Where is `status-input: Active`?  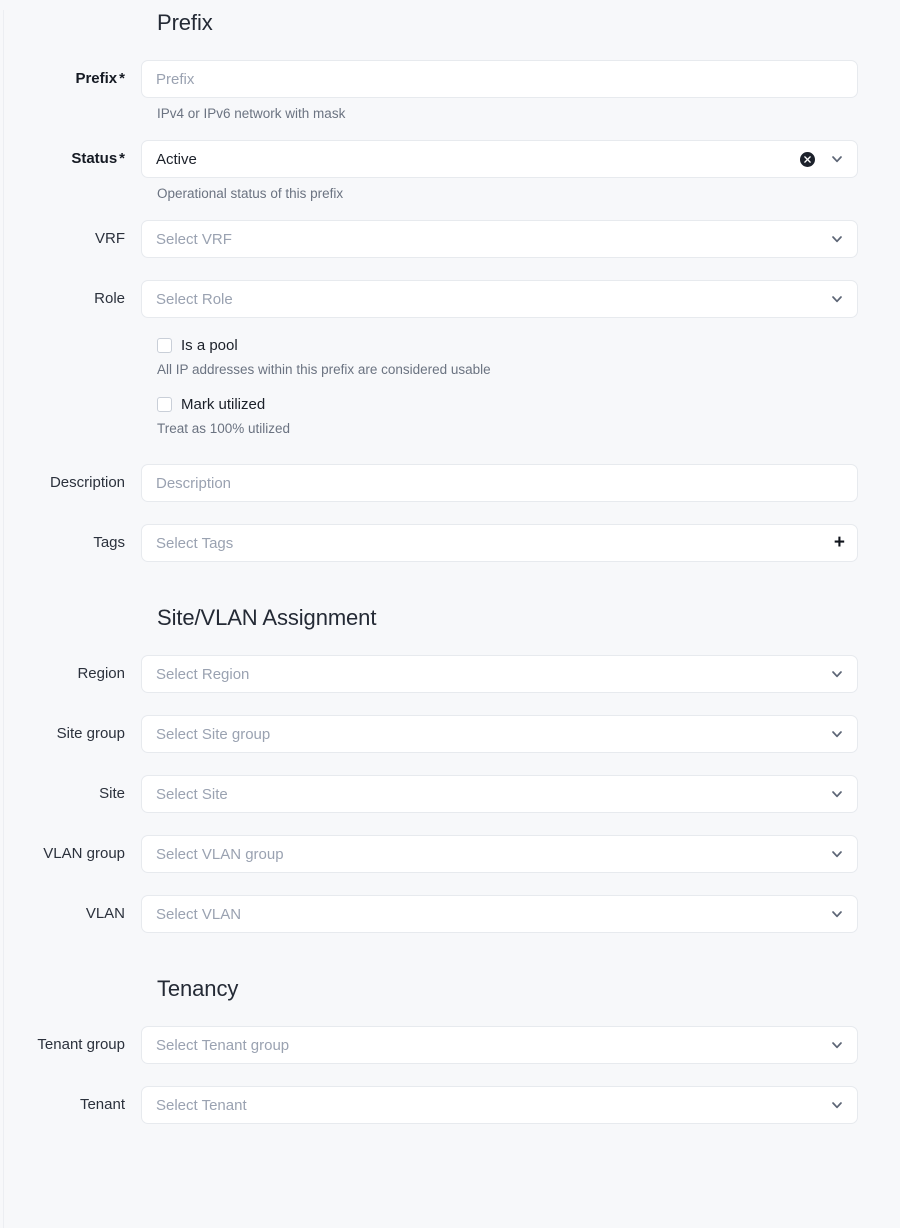
status-input: Active is located at coordinates (499, 159).